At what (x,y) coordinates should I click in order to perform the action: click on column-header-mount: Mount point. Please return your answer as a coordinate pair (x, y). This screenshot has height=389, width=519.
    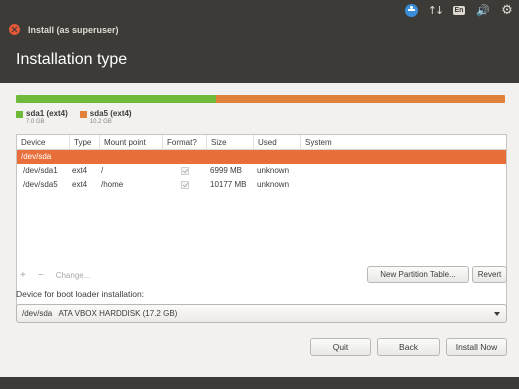
    Looking at the image, I should click on (130, 142).